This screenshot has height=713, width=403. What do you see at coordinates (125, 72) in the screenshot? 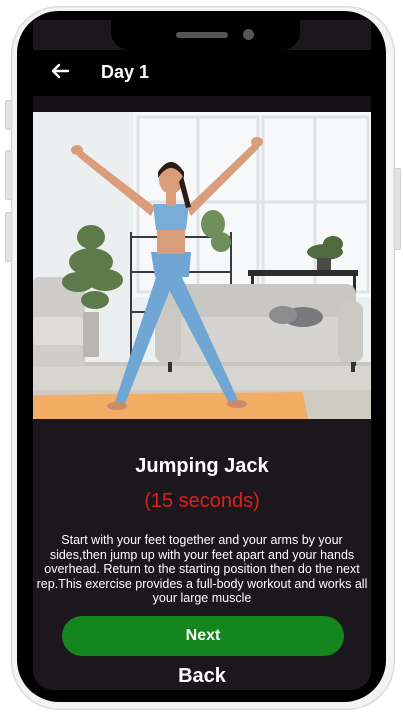
I see `page-title: Day 1` at bounding box center [125, 72].